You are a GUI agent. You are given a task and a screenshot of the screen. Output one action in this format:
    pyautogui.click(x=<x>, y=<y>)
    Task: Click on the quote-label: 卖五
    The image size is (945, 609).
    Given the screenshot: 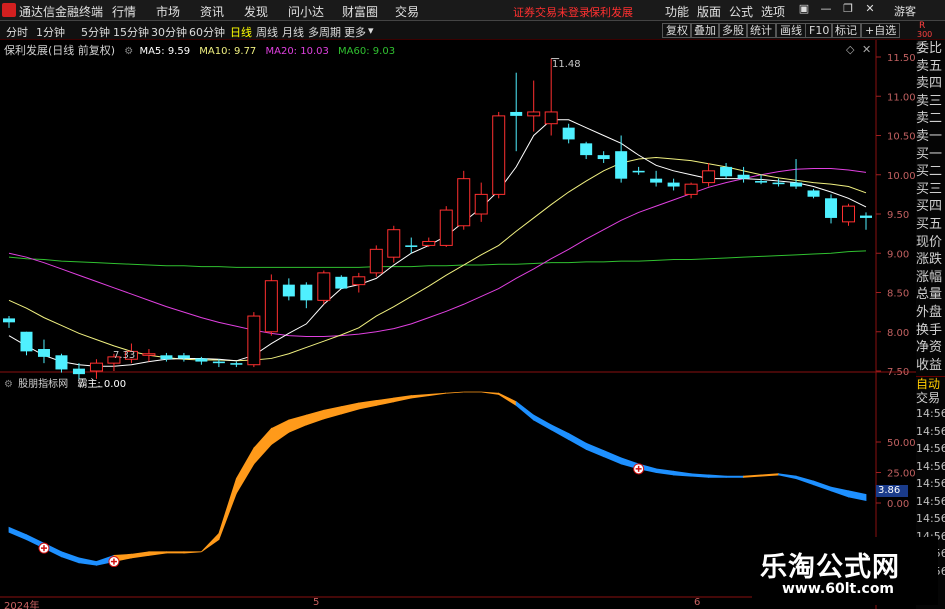 What is the action you would take?
    pyautogui.click(x=929, y=66)
    